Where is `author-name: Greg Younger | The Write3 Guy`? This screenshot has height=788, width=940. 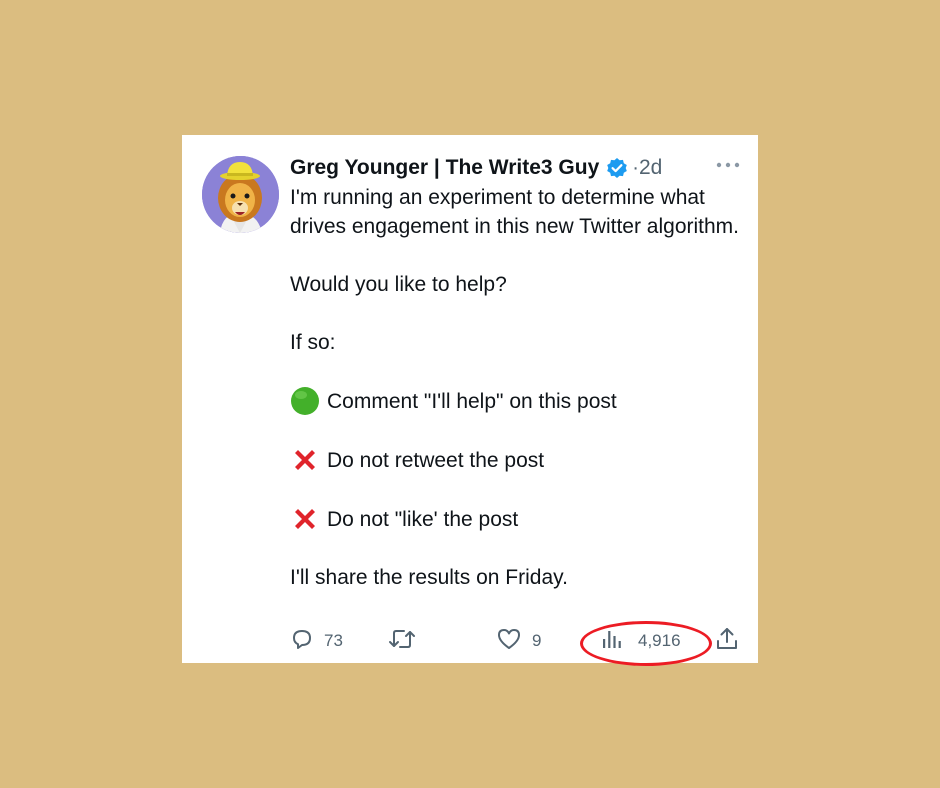 author-name: Greg Younger | The Write3 Guy is located at coordinates (444, 168).